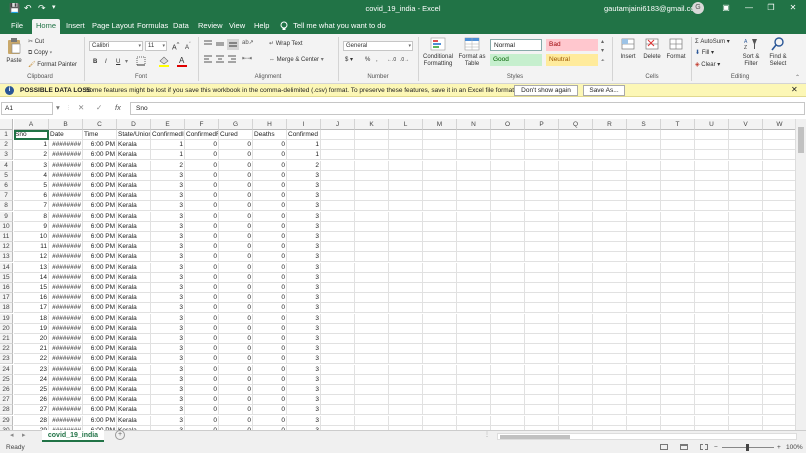 The height and width of the screenshot is (453, 806). What do you see at coordinates (168, 135) in the screenshot?
I see `header-cell: ConfirmedIndianNational` at bounding box center [168, 135].